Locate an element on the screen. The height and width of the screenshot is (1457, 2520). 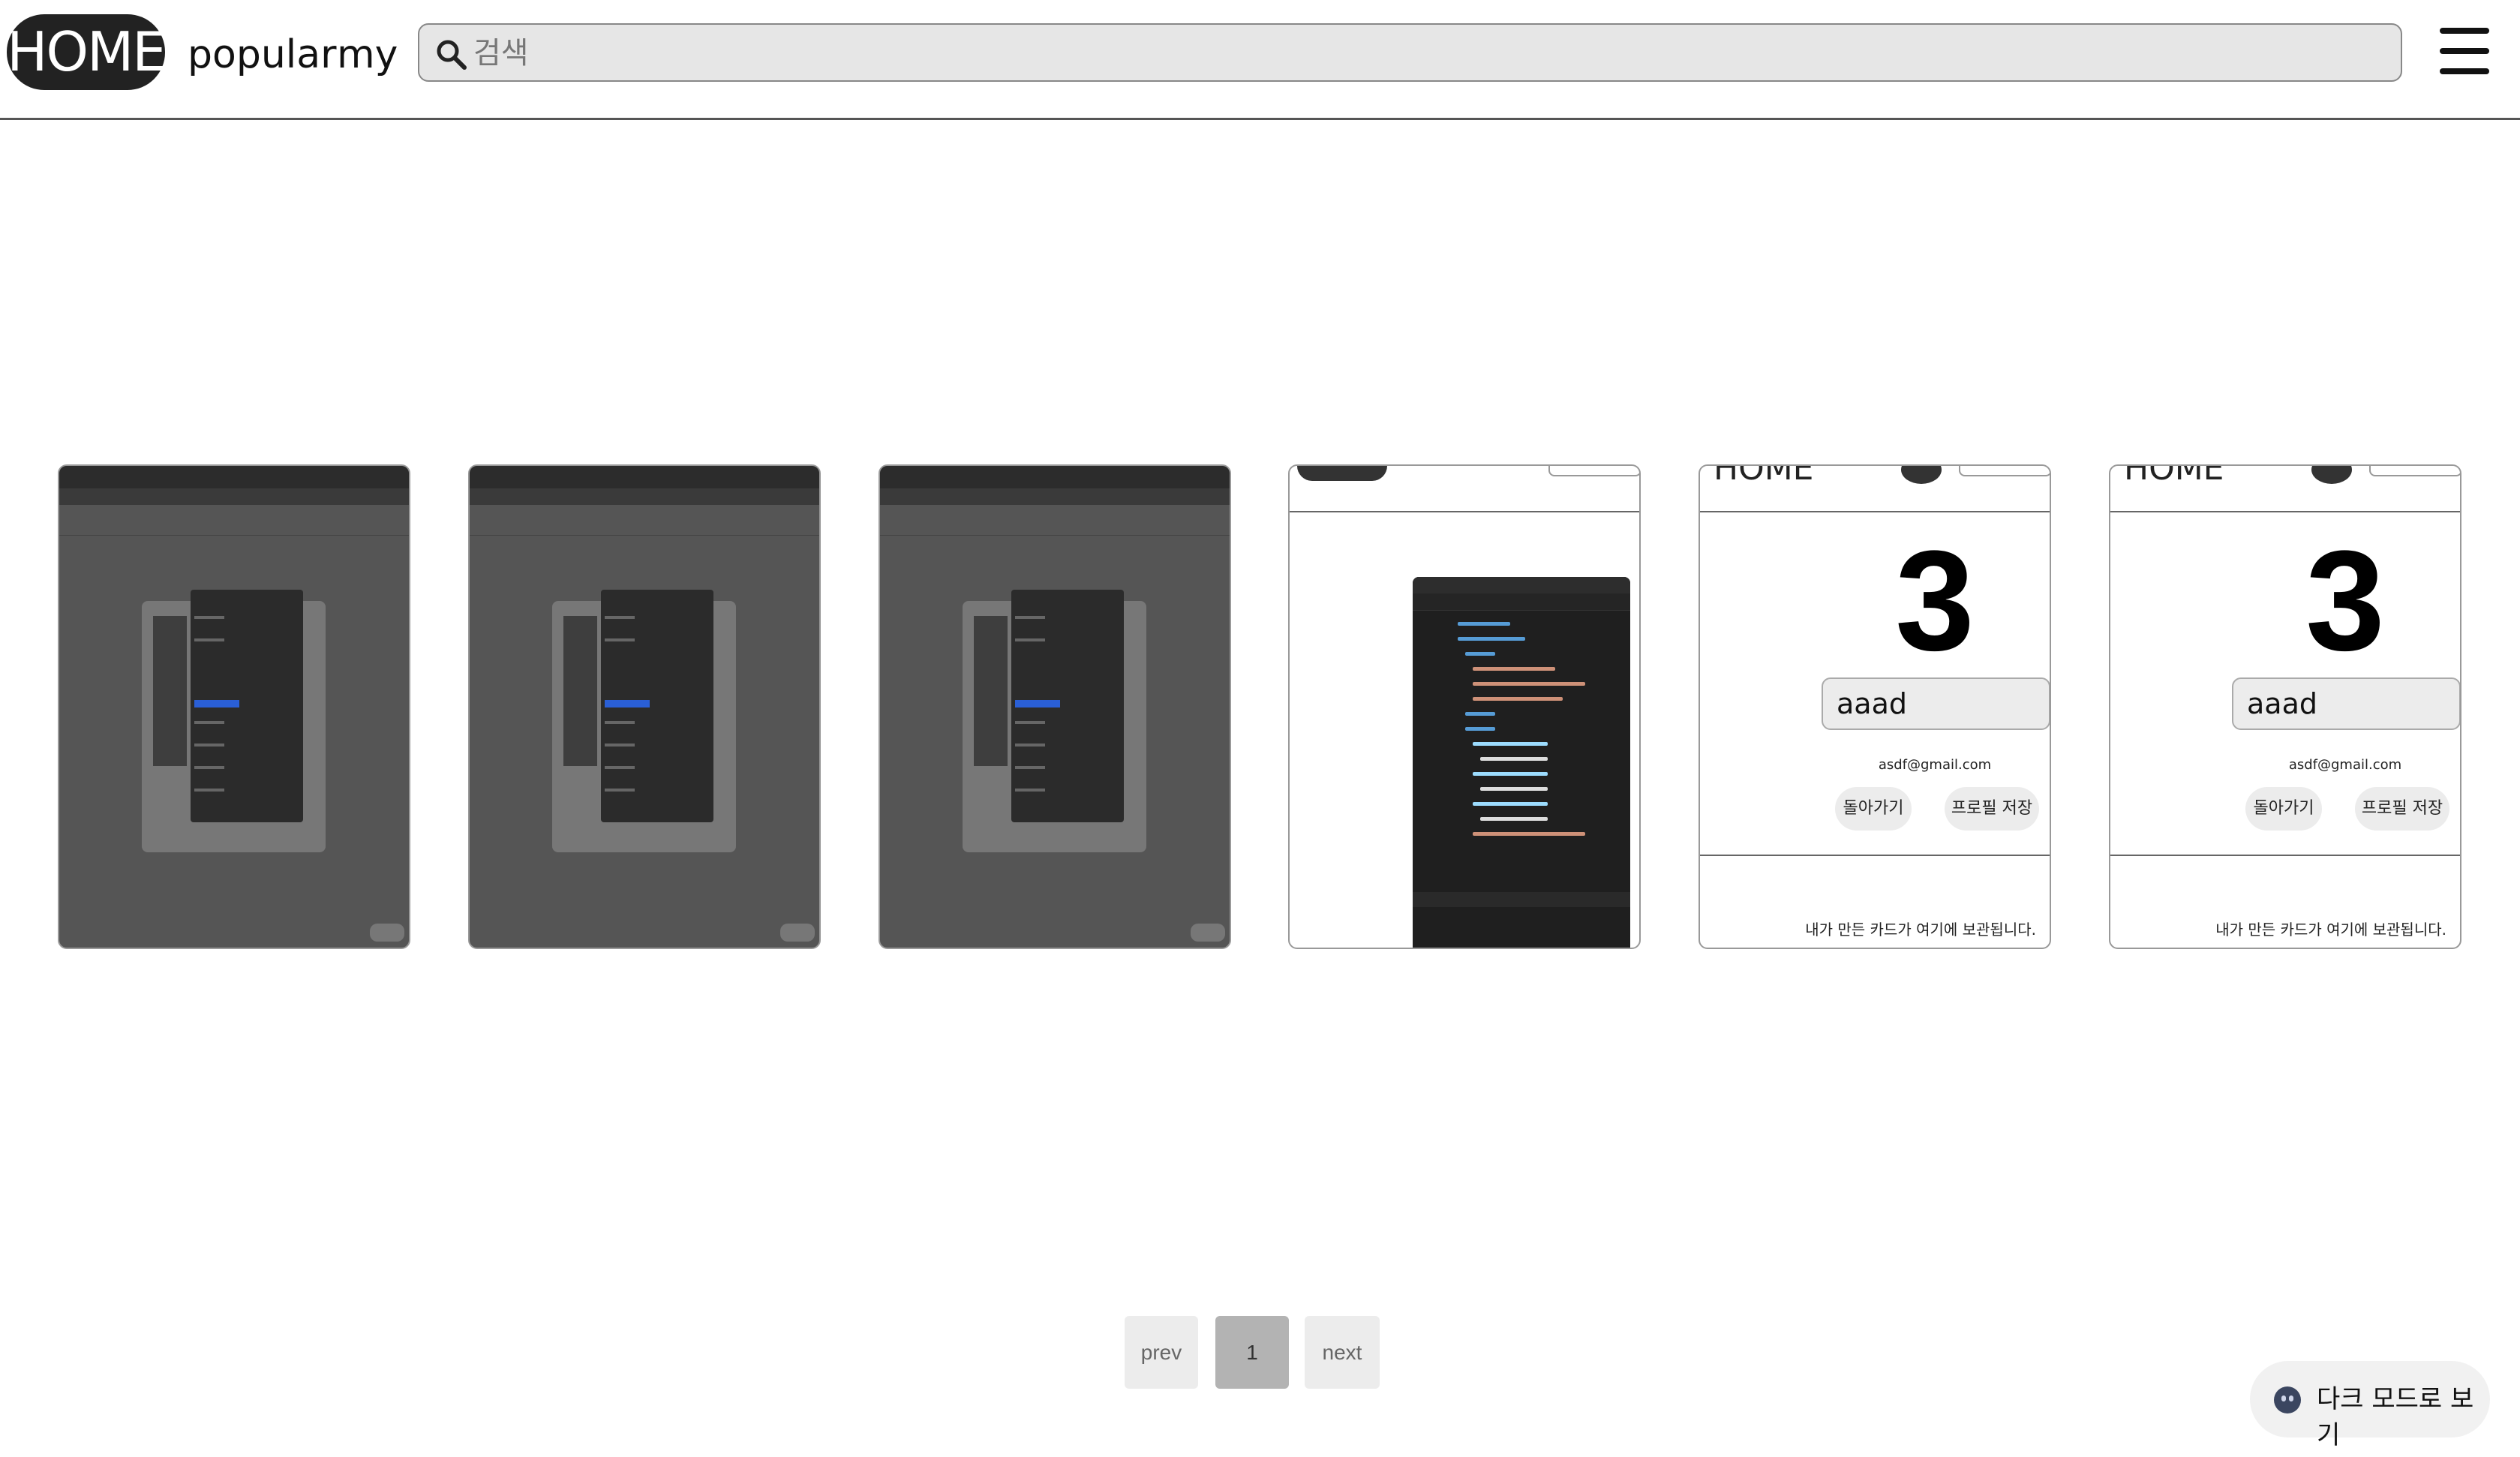
search-bar is located at coordinates (1410, 53).